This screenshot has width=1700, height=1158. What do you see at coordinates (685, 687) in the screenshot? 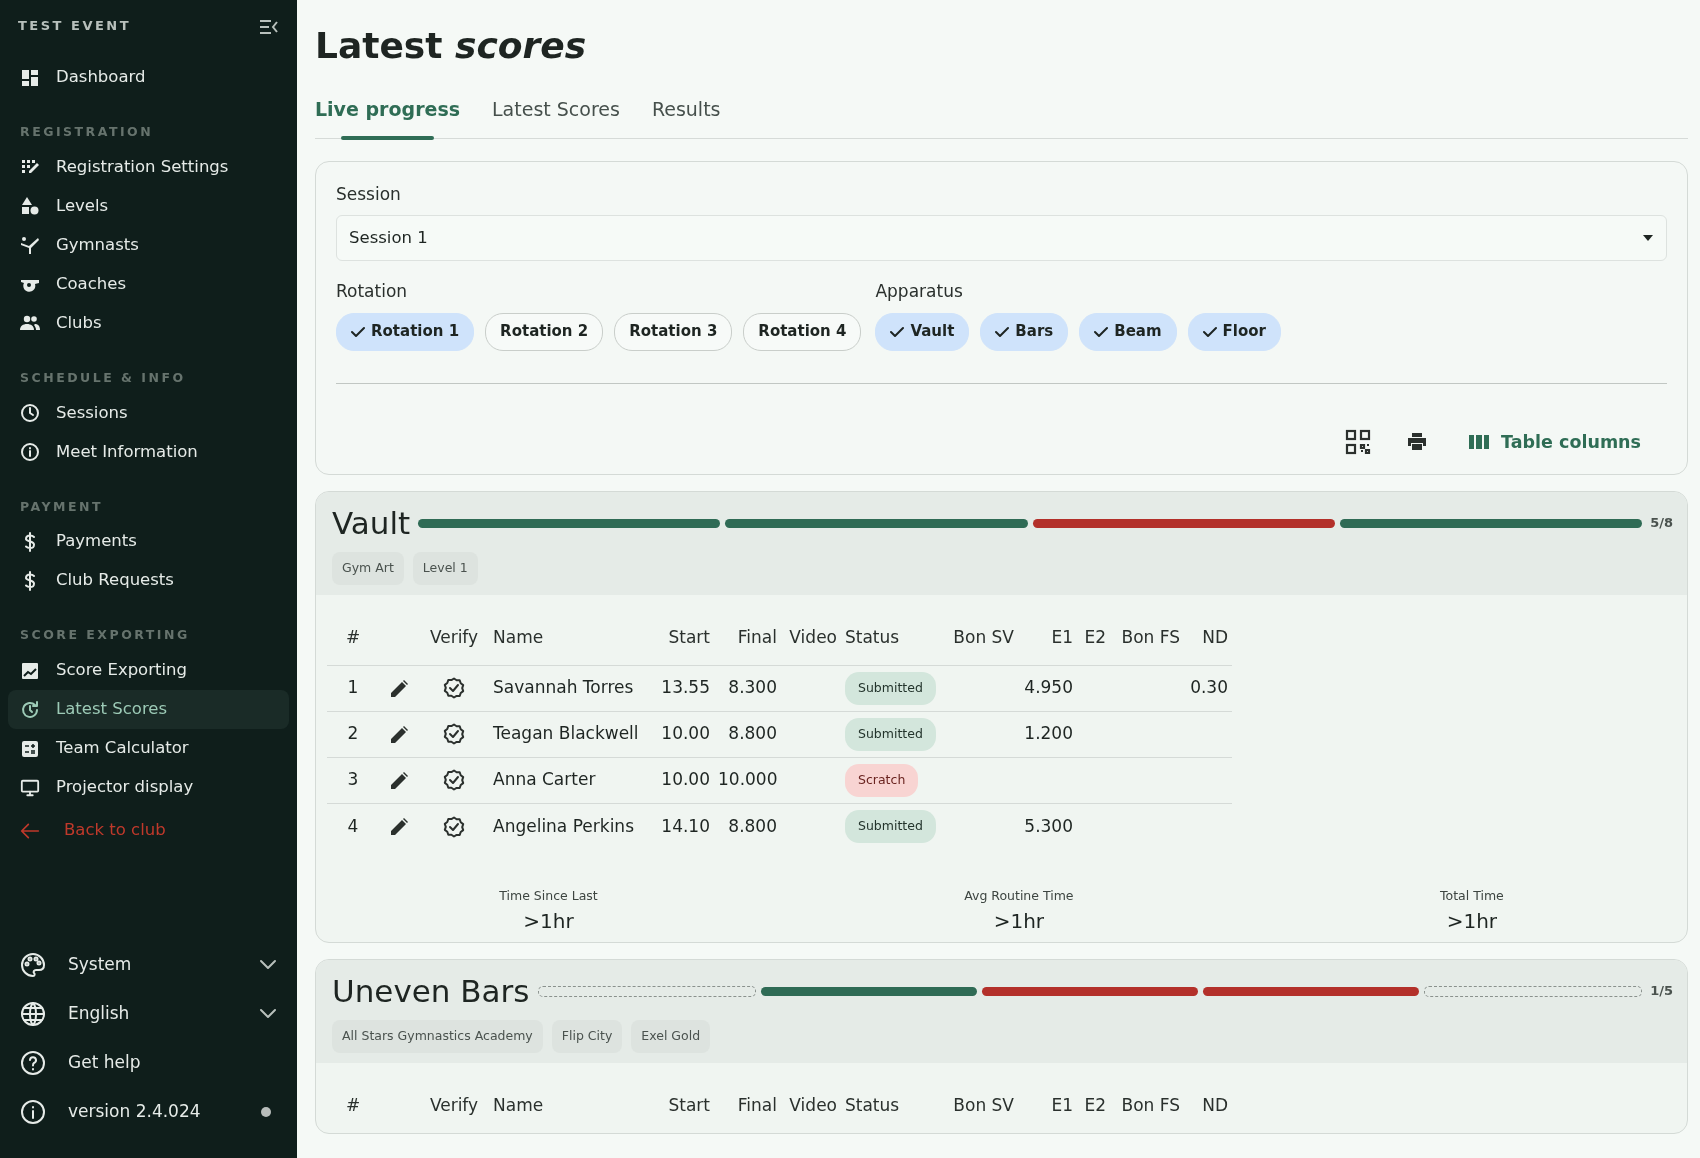
I see `table-cell: 13.55` at bounding box center [685, 687].